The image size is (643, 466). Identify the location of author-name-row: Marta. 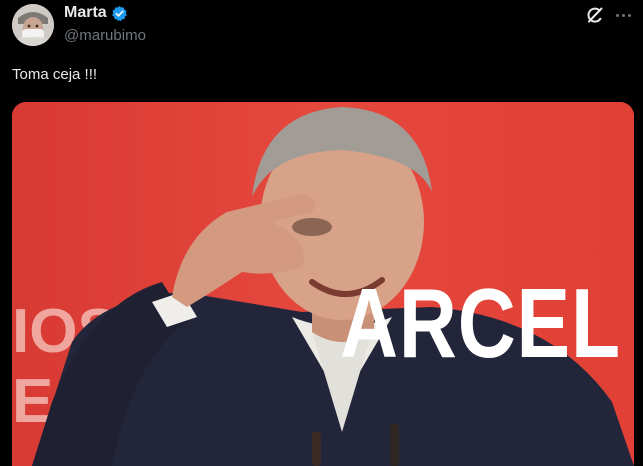
(96, 13).